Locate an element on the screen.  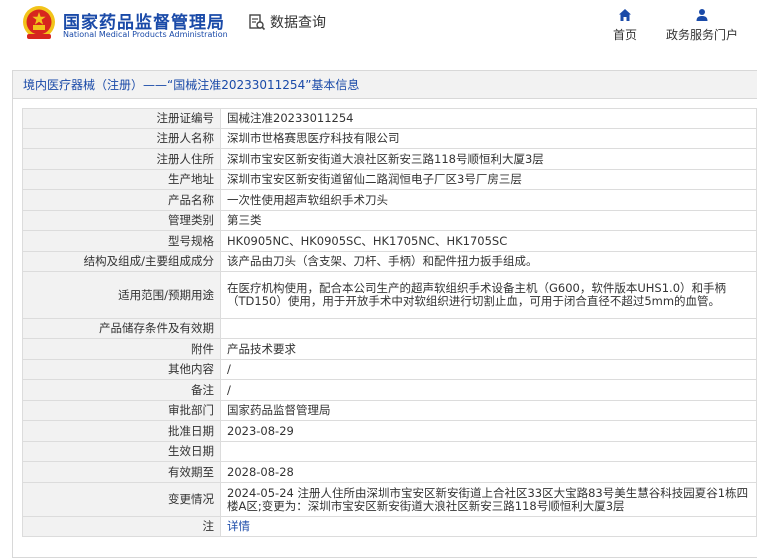
table-row: 结构及组成/主要组成成分 该产品由刀头（含支架、刀杆、手柄）和配件扭力扳手组成。 is located at coordinates (389, 261).